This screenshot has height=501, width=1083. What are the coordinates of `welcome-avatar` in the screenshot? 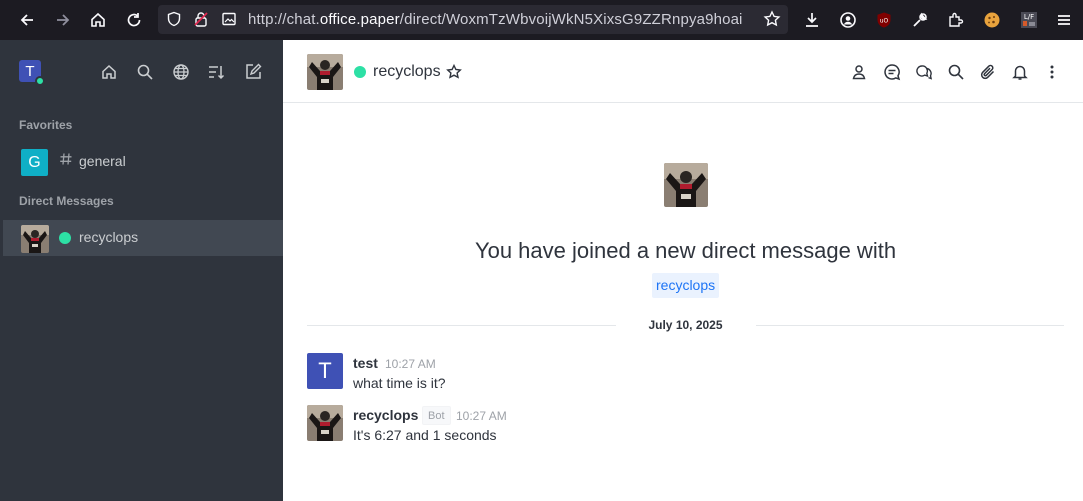 It's located at (686, 185).